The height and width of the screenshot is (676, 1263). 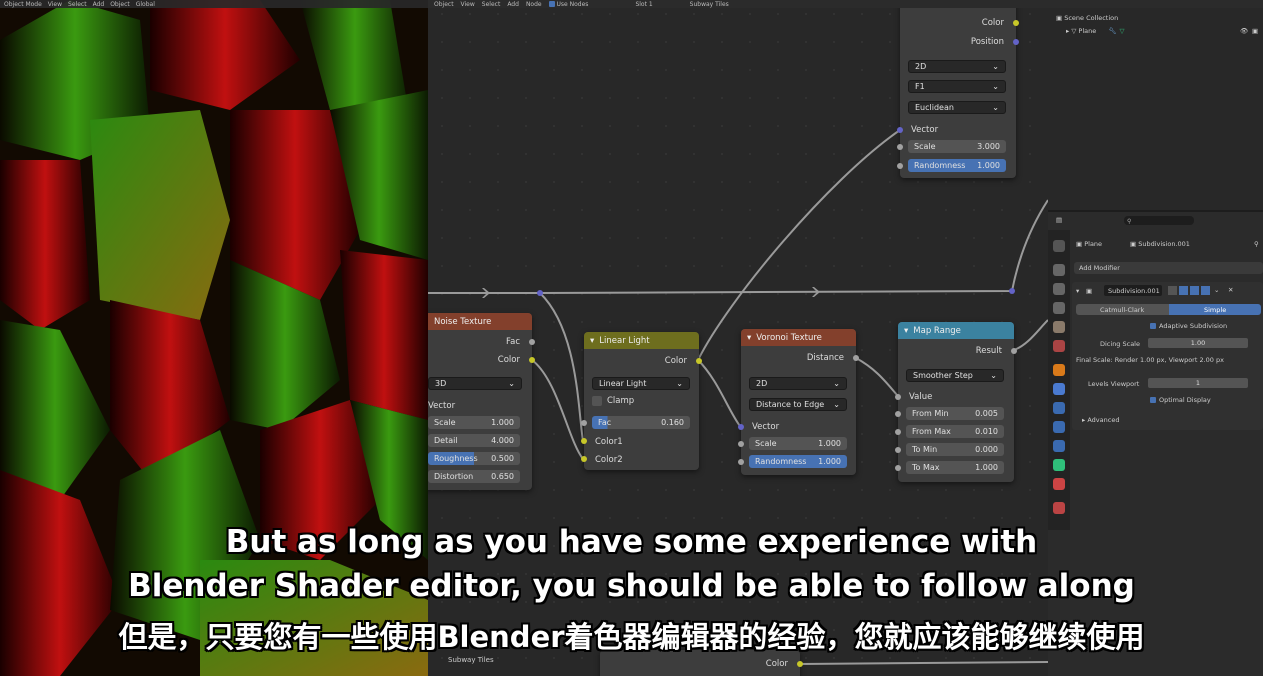 What do you see at coordinates (955, 431) in the screenshot?
I see `from-max-field: From Max 0.010` at bounding box center [955, 431].